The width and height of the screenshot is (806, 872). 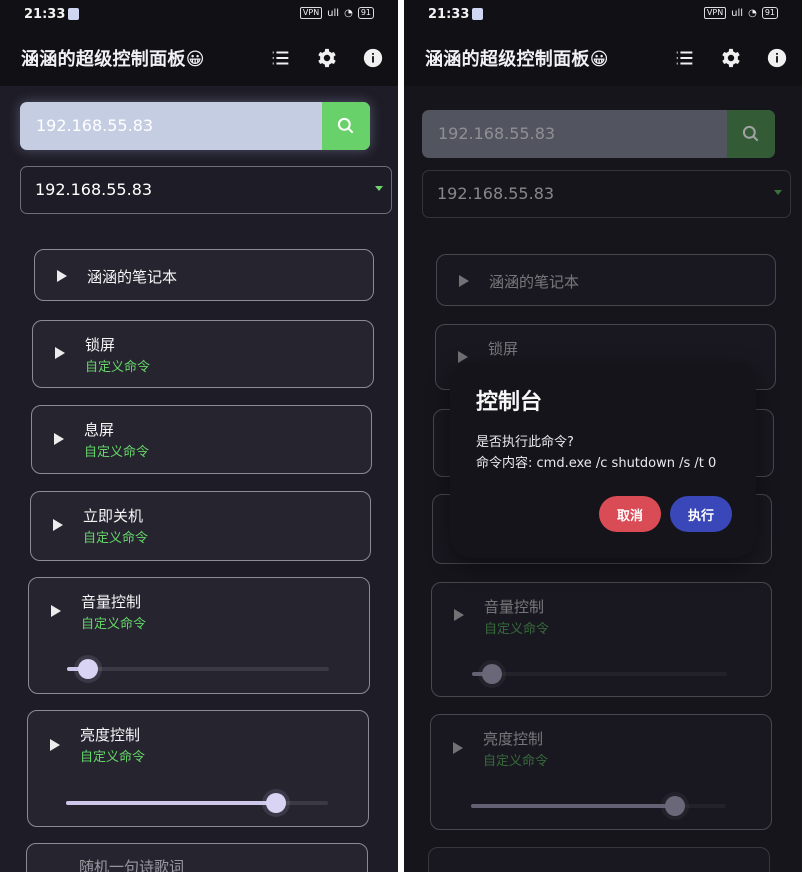 I want to click on execute-button: 执行, so click(x=701, y=514).